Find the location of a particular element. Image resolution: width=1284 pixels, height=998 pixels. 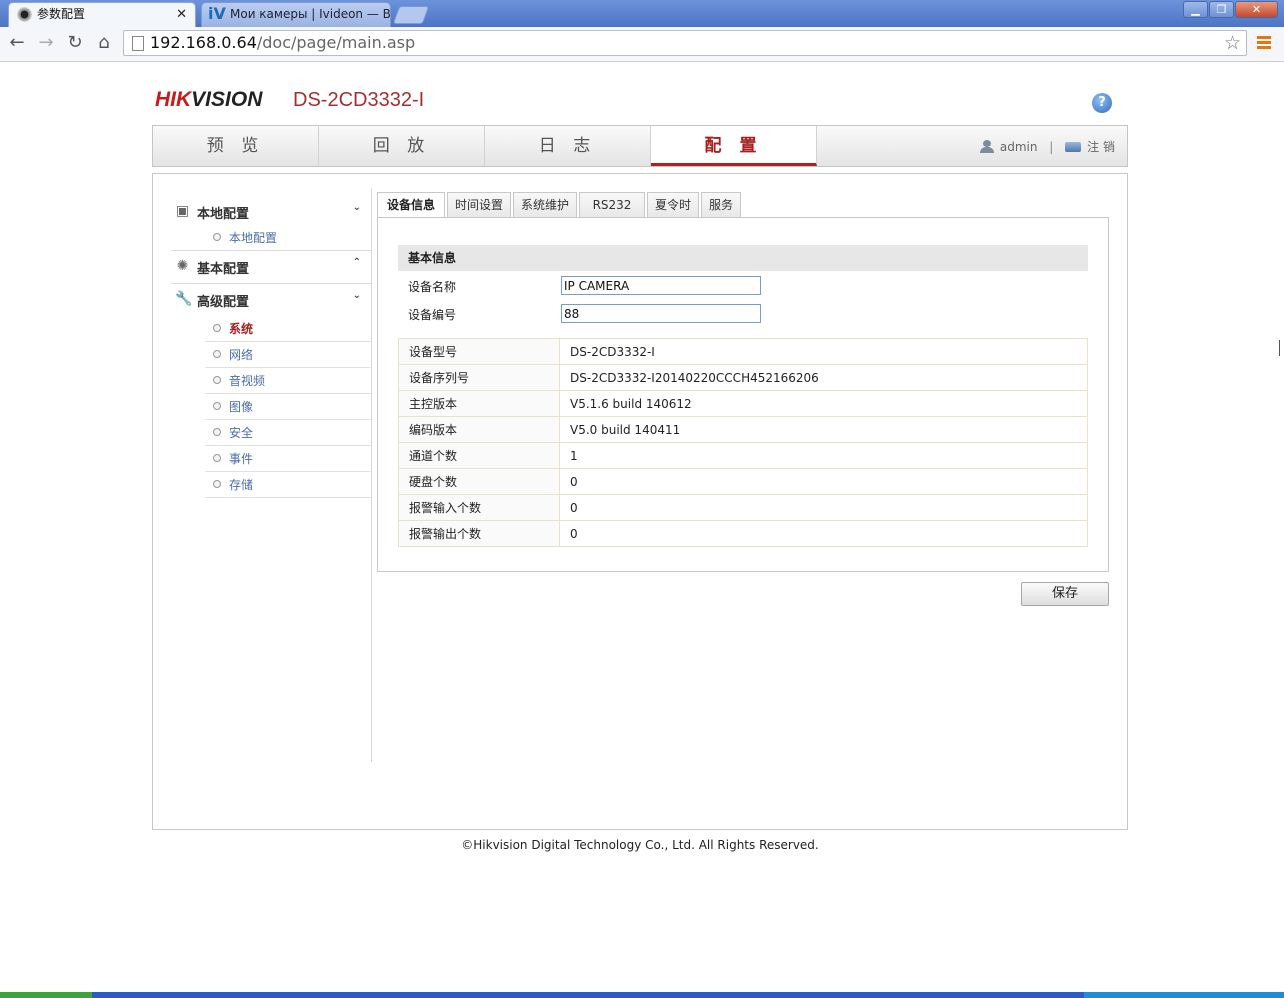

tab-dst: 夏令时 is located at coordinates (673, 204).